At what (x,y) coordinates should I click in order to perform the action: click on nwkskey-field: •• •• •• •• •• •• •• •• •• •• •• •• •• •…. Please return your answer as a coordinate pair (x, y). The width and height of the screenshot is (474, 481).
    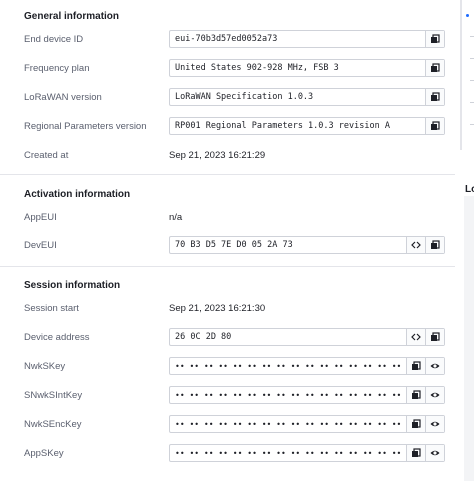
    Looking at the image, I should click on (307, 366).